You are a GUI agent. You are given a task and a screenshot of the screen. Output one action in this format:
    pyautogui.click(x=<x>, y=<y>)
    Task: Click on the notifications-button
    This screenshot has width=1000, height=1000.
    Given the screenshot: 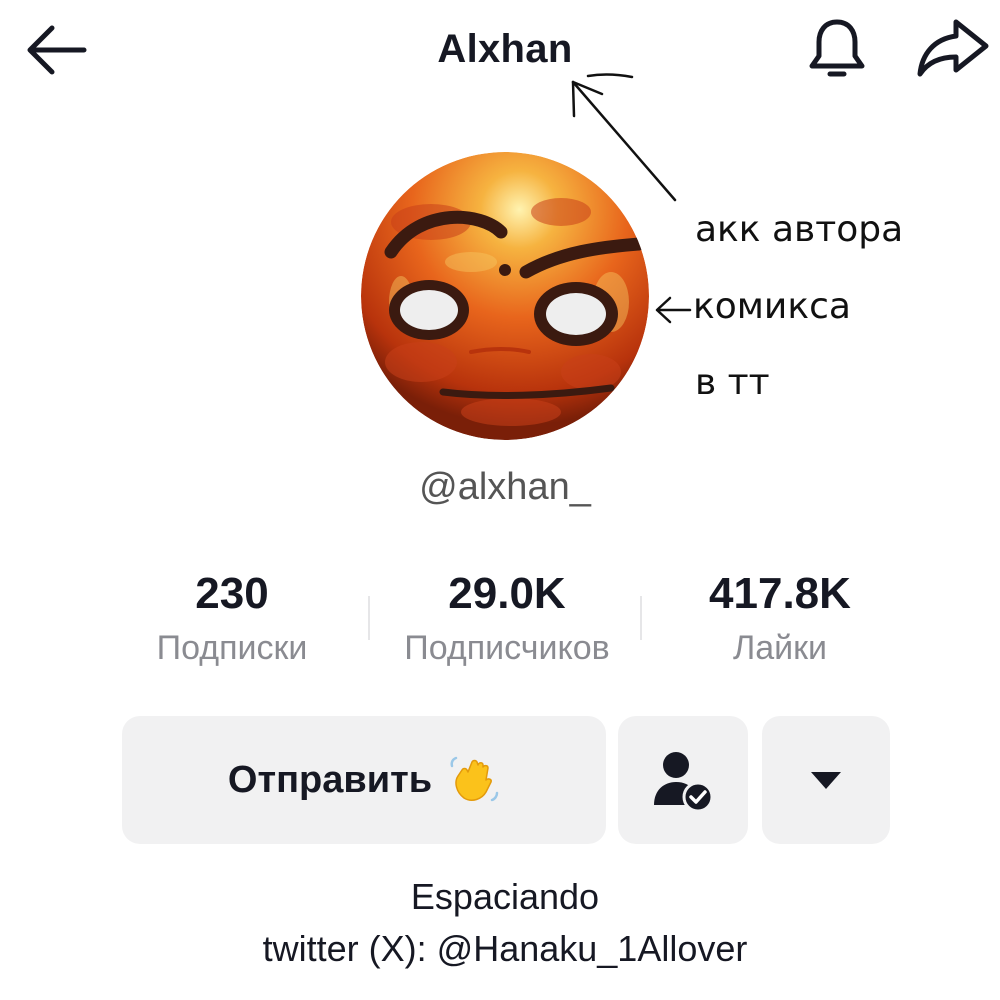 What is the action you would take?
    pyautogui.click(x=837, y=48)
    